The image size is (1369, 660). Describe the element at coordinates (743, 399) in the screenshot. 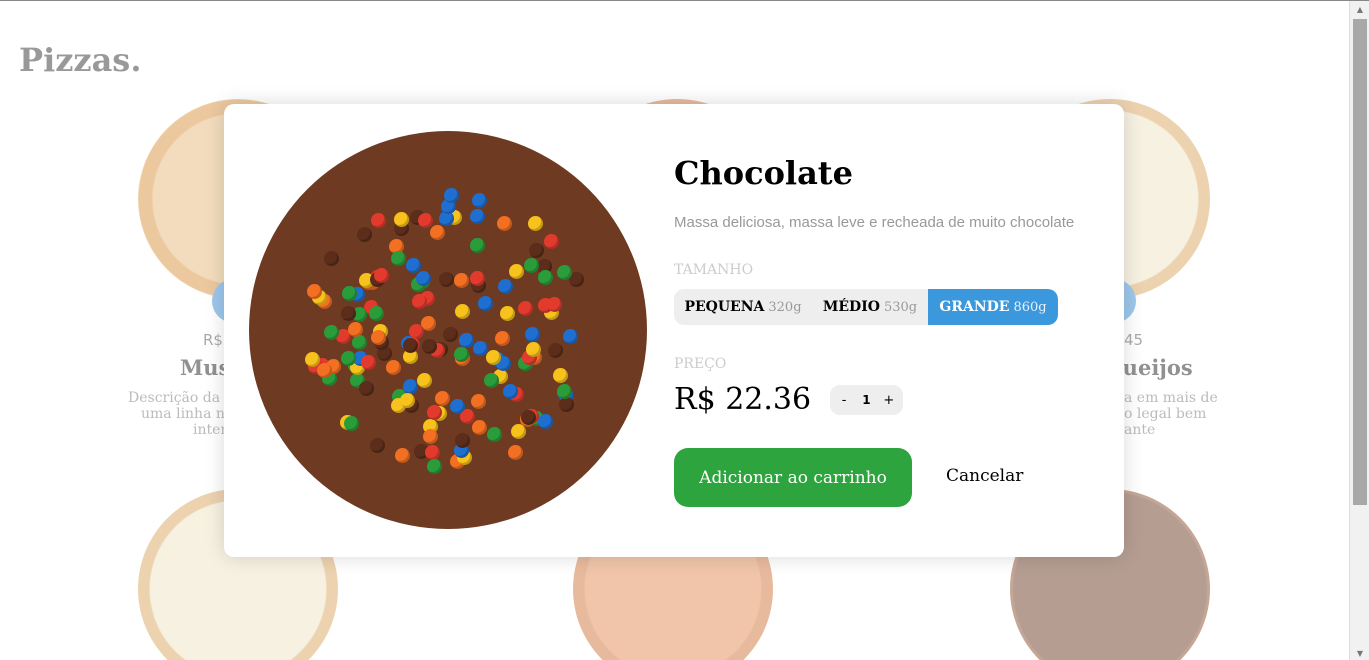

I see `price-value: R$ 22.36` at that location.